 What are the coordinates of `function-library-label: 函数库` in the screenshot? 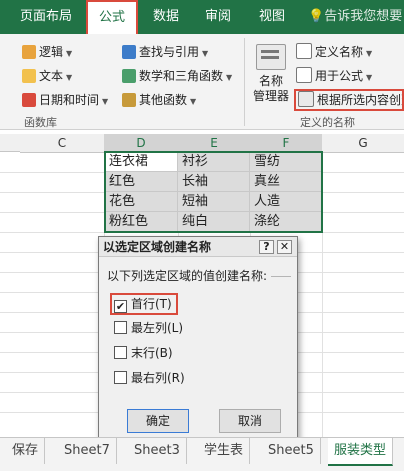 It's located at (40, 122).